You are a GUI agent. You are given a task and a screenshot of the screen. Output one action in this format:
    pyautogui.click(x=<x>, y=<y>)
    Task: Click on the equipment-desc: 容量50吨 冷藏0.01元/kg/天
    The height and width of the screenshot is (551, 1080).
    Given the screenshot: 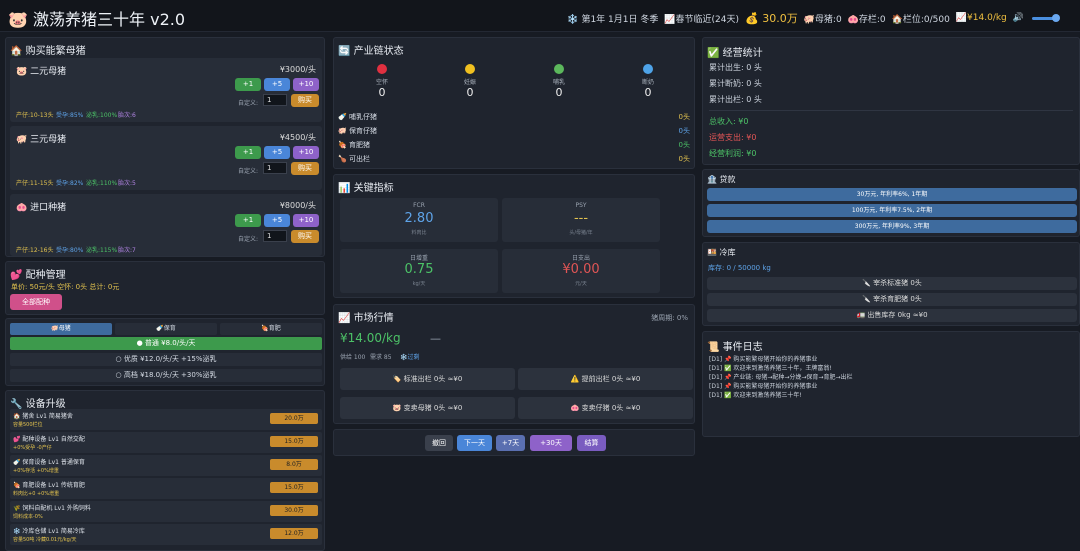 What is the action you would take?
    pyautogui.click(x=45, y=540)
    